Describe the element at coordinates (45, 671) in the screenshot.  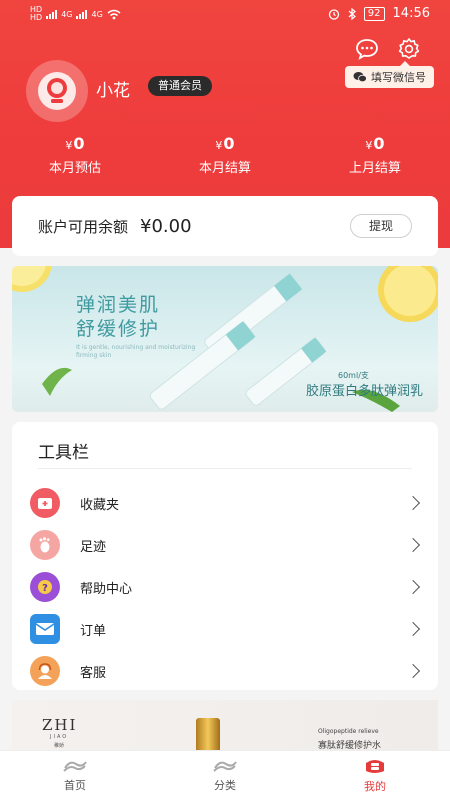
I see `customer-service-icon` at that location.